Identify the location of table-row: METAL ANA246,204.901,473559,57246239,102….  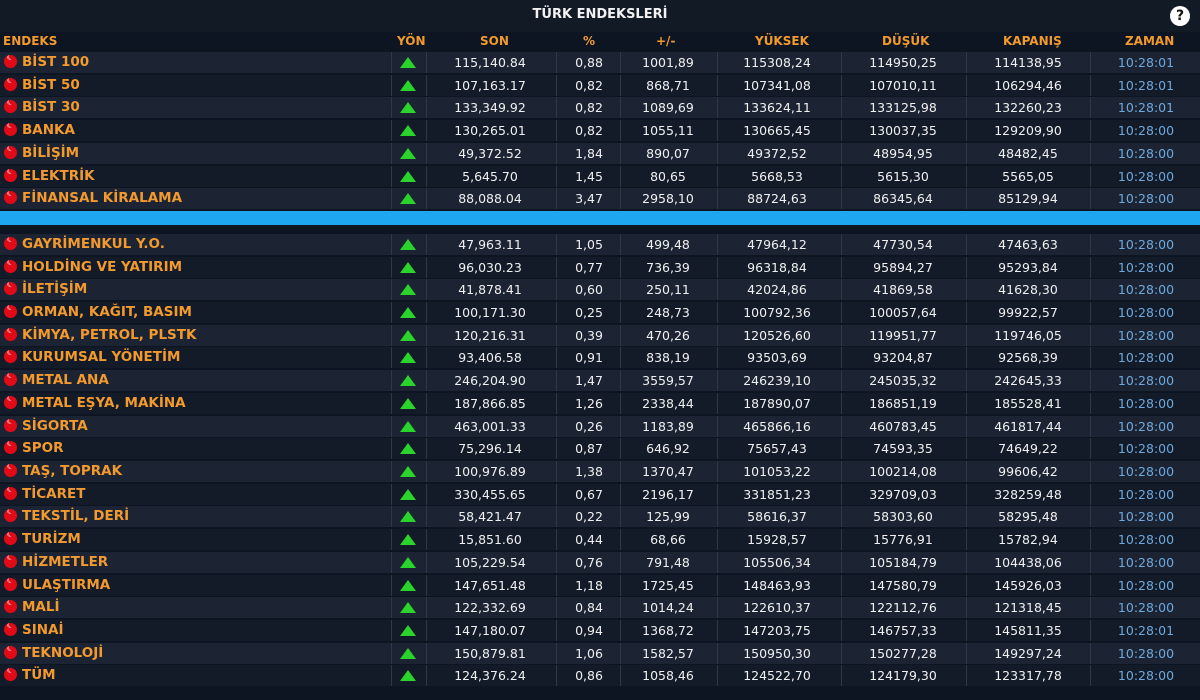
(600, 380).